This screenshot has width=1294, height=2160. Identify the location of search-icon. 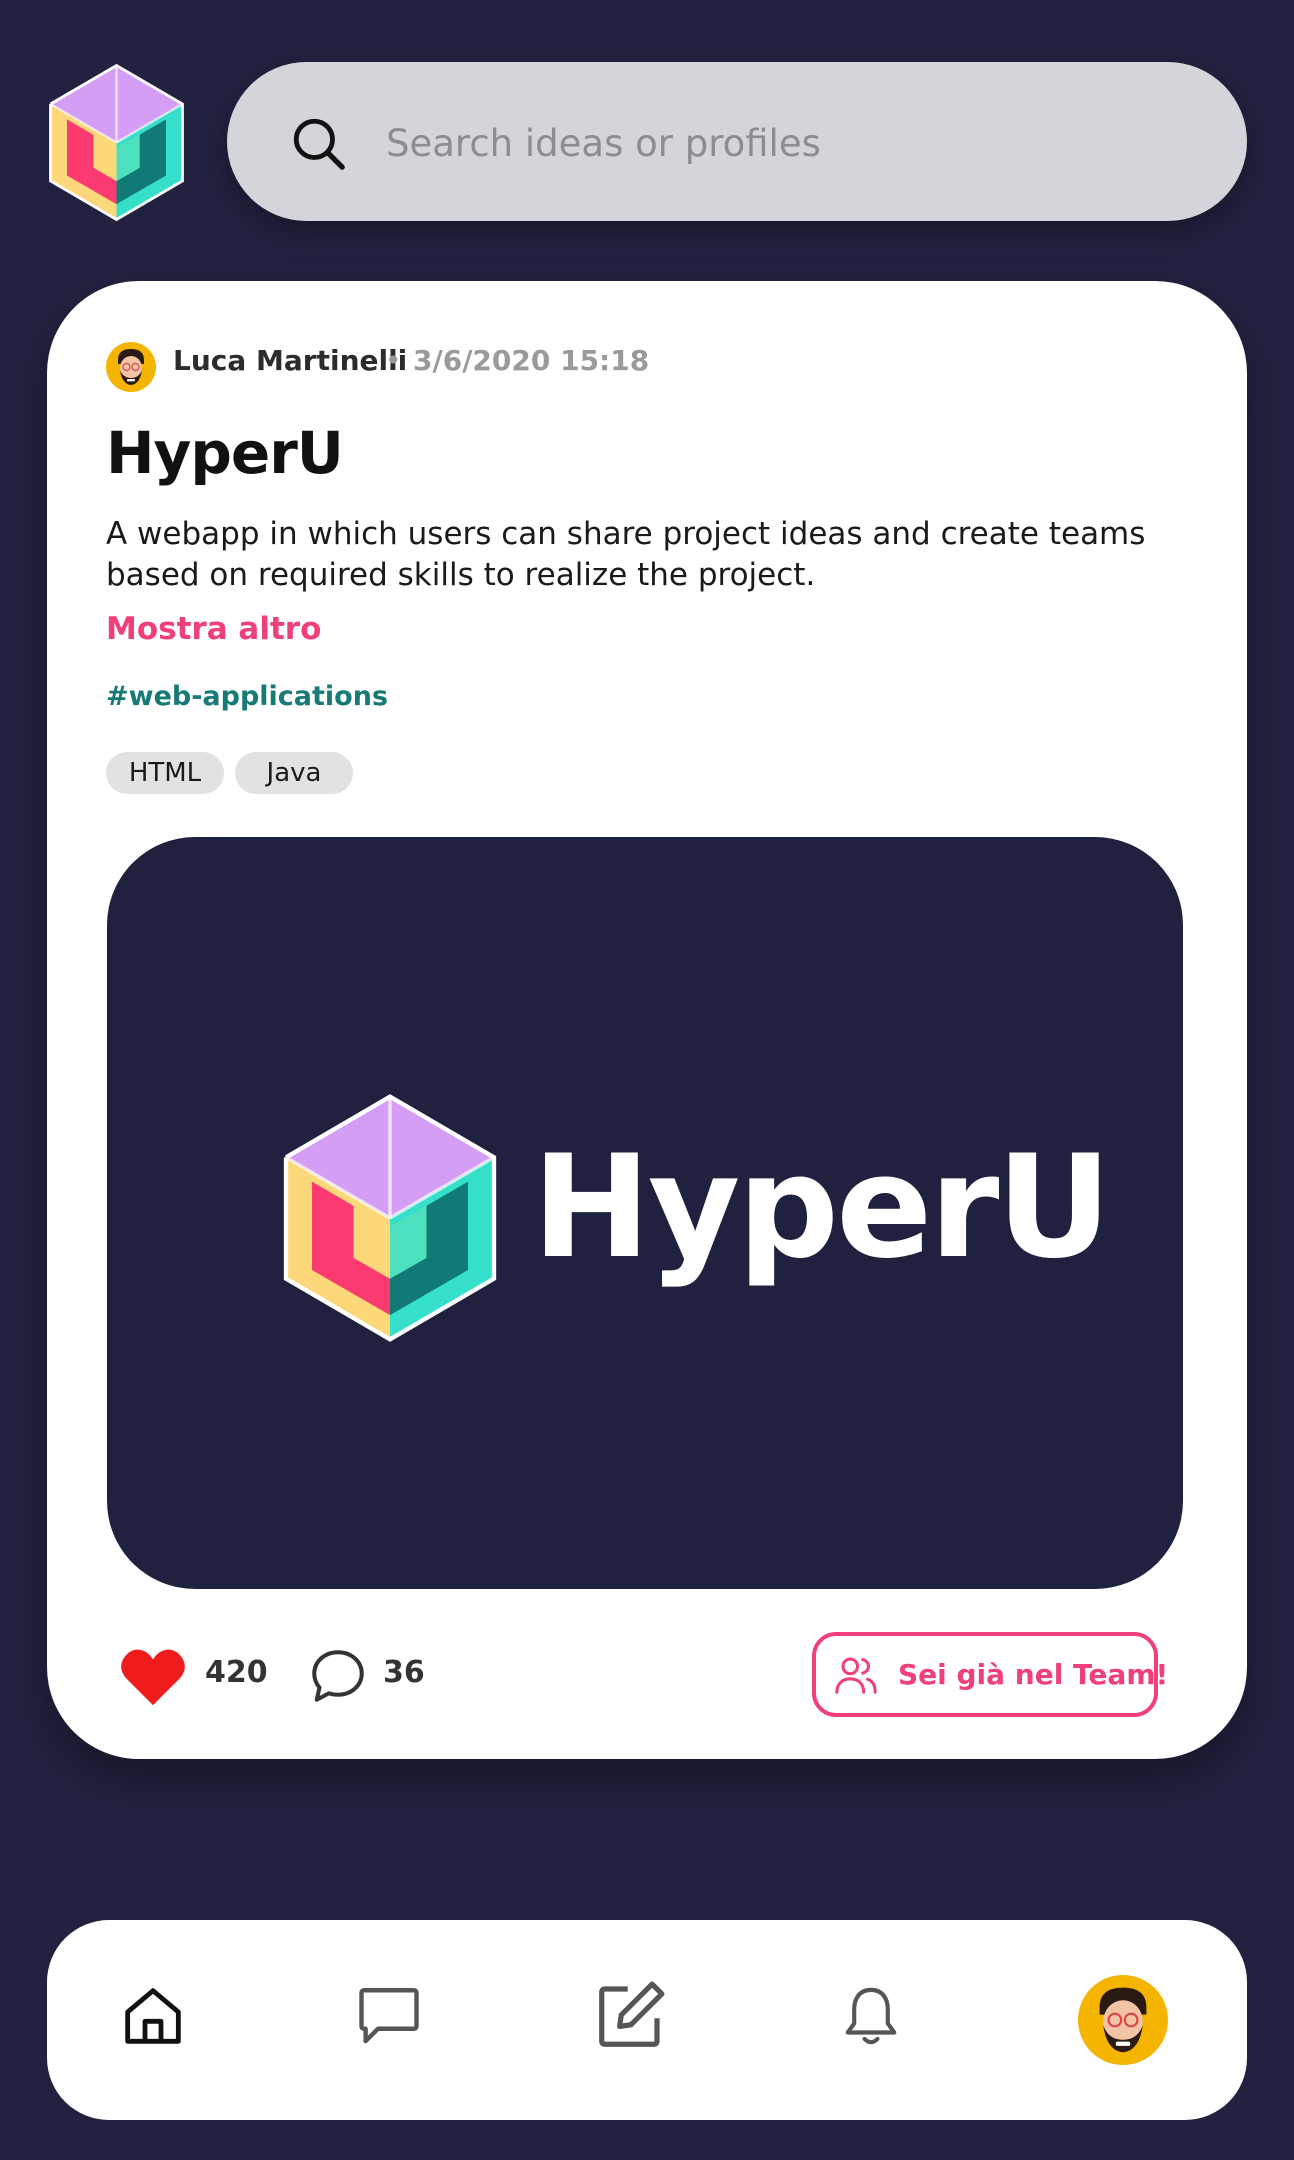
(319, 144).